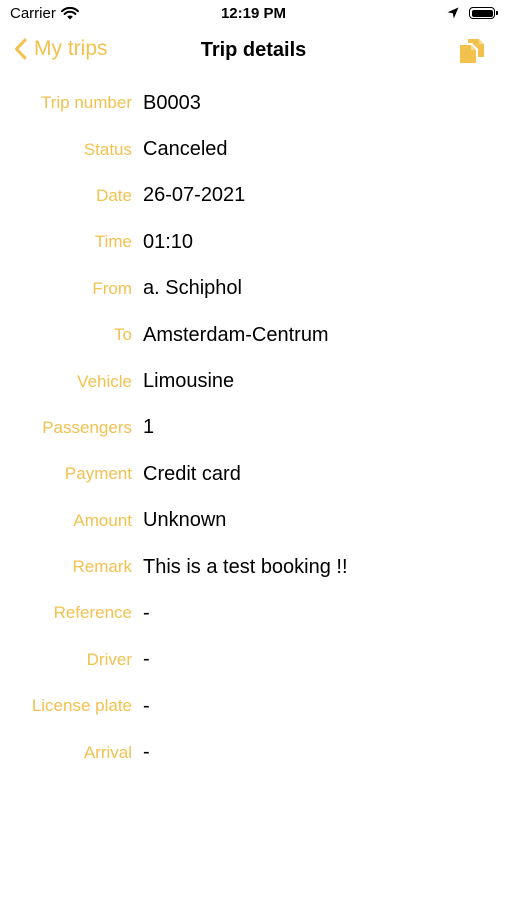 The width and height of the screenshot is (507, 900). Describe the element at coordinates (453, 13) in the screenshot. I see `location-arrow-icon` at that location.